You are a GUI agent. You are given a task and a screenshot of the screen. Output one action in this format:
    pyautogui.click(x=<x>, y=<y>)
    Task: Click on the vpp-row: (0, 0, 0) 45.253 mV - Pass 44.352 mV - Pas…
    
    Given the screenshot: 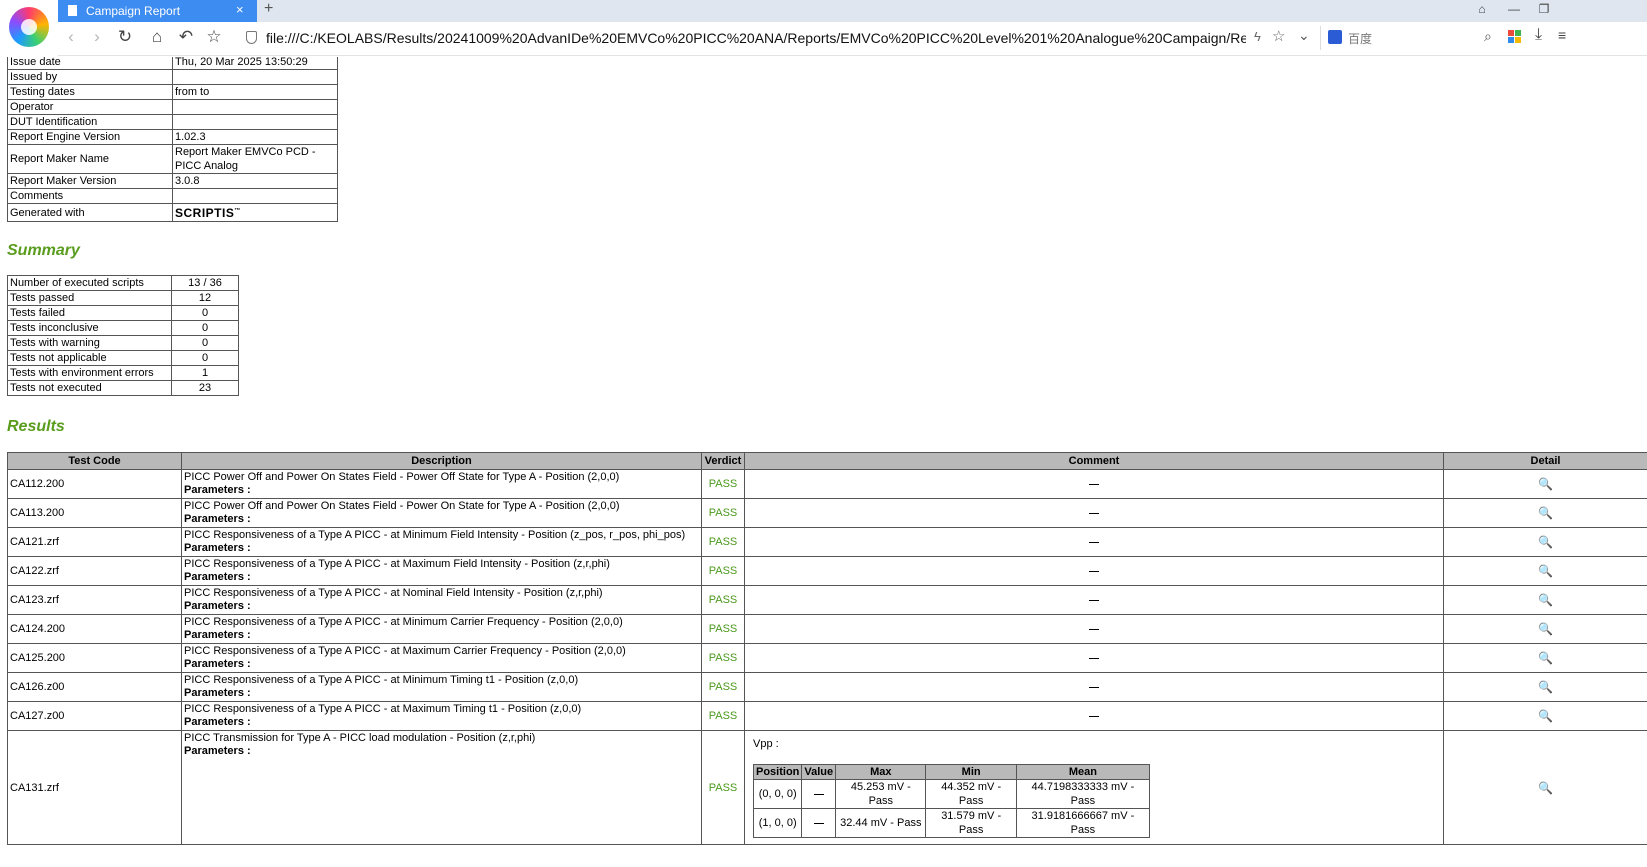 What is the action you would take?
    pyautogui.click(x=951, y=794)
    